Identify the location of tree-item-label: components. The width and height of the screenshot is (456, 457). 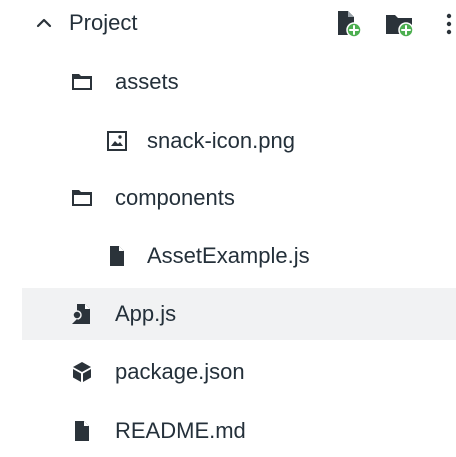
(175, 197).